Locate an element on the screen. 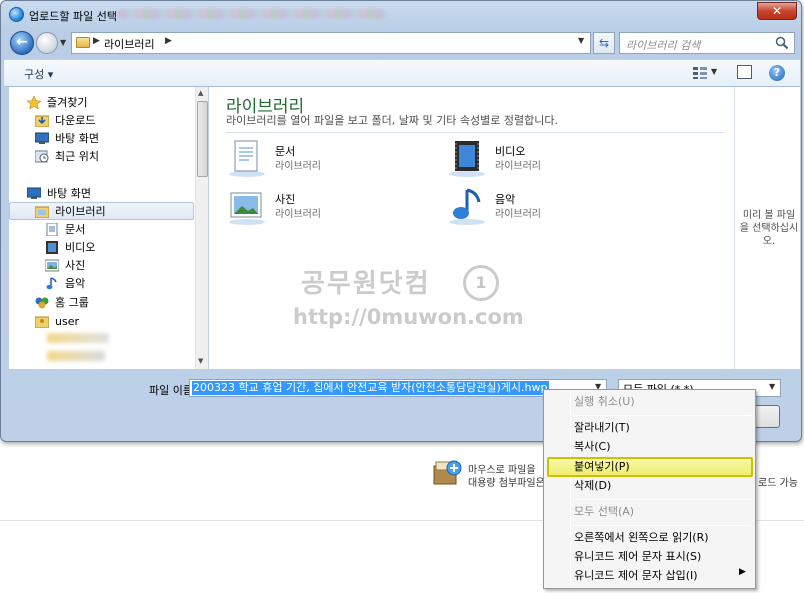 The width and height of the screenshot is (804, 593). scrollbar-thumb is located at coordinates (202, 139).